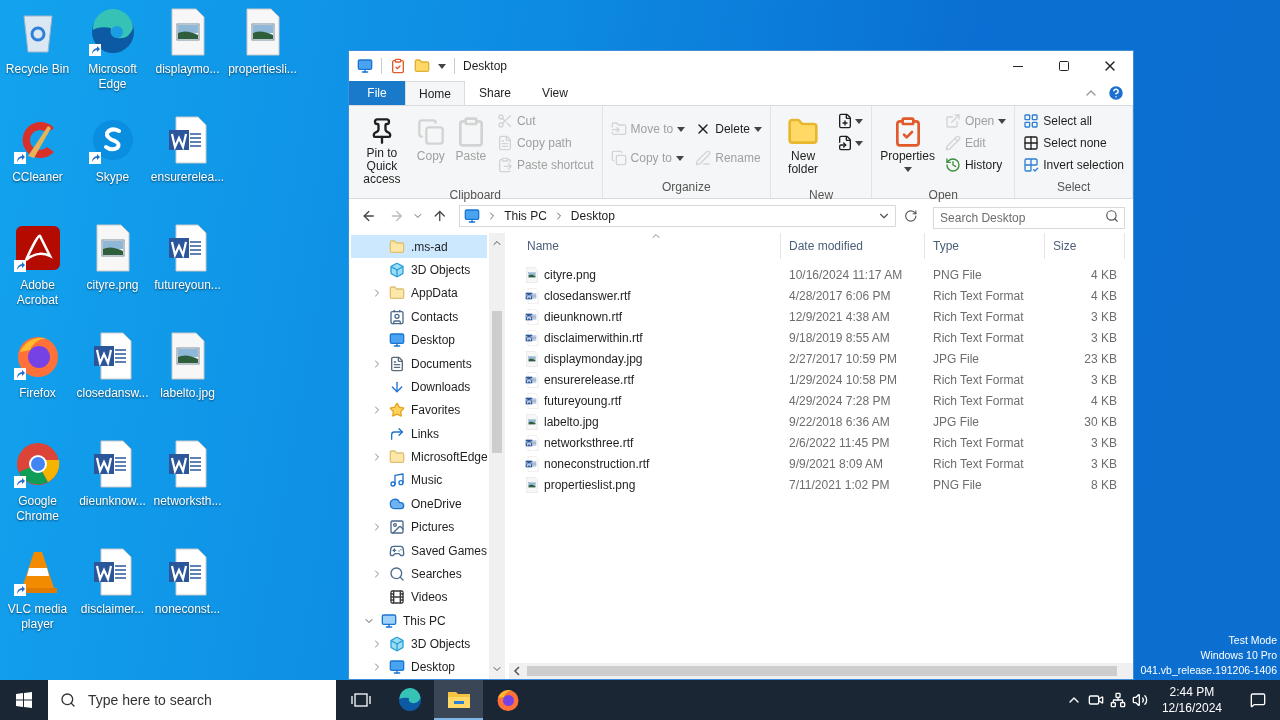 The height and width of the screenshot is (720, 1280). I want to click on file-name: dieunknown.rtf, so click(583, 317).